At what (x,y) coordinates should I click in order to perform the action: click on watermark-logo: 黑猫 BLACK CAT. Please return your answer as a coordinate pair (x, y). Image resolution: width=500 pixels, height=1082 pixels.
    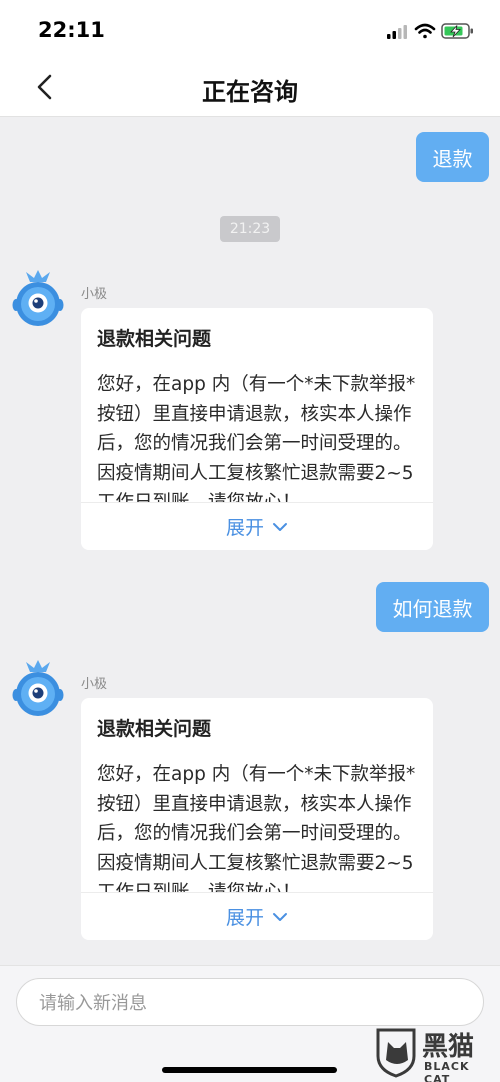
    Looking at the image, I should click on (434, 1053).